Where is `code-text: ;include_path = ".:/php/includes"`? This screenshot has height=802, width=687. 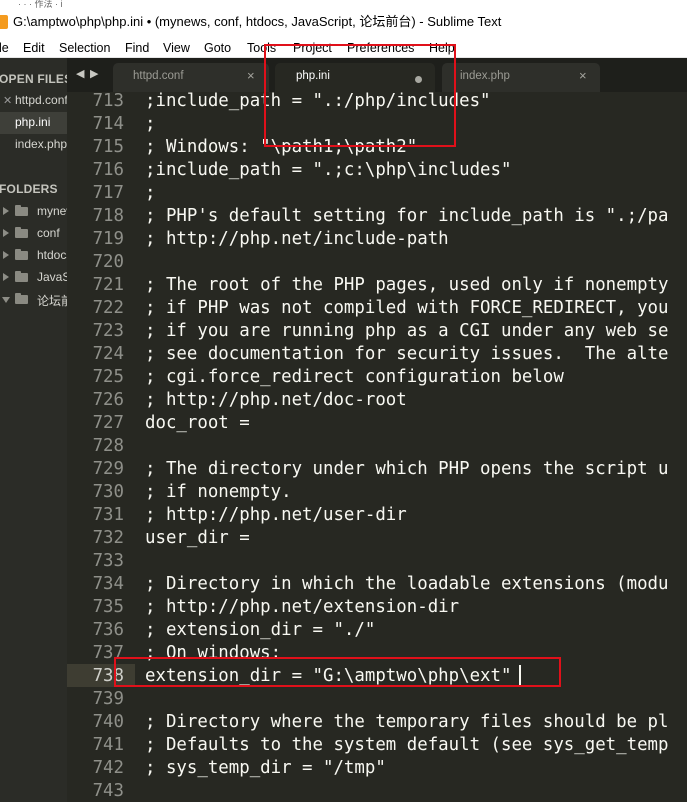 code-text: ;include_path = ".:/php/includes" is located at coordinates (318, 102).